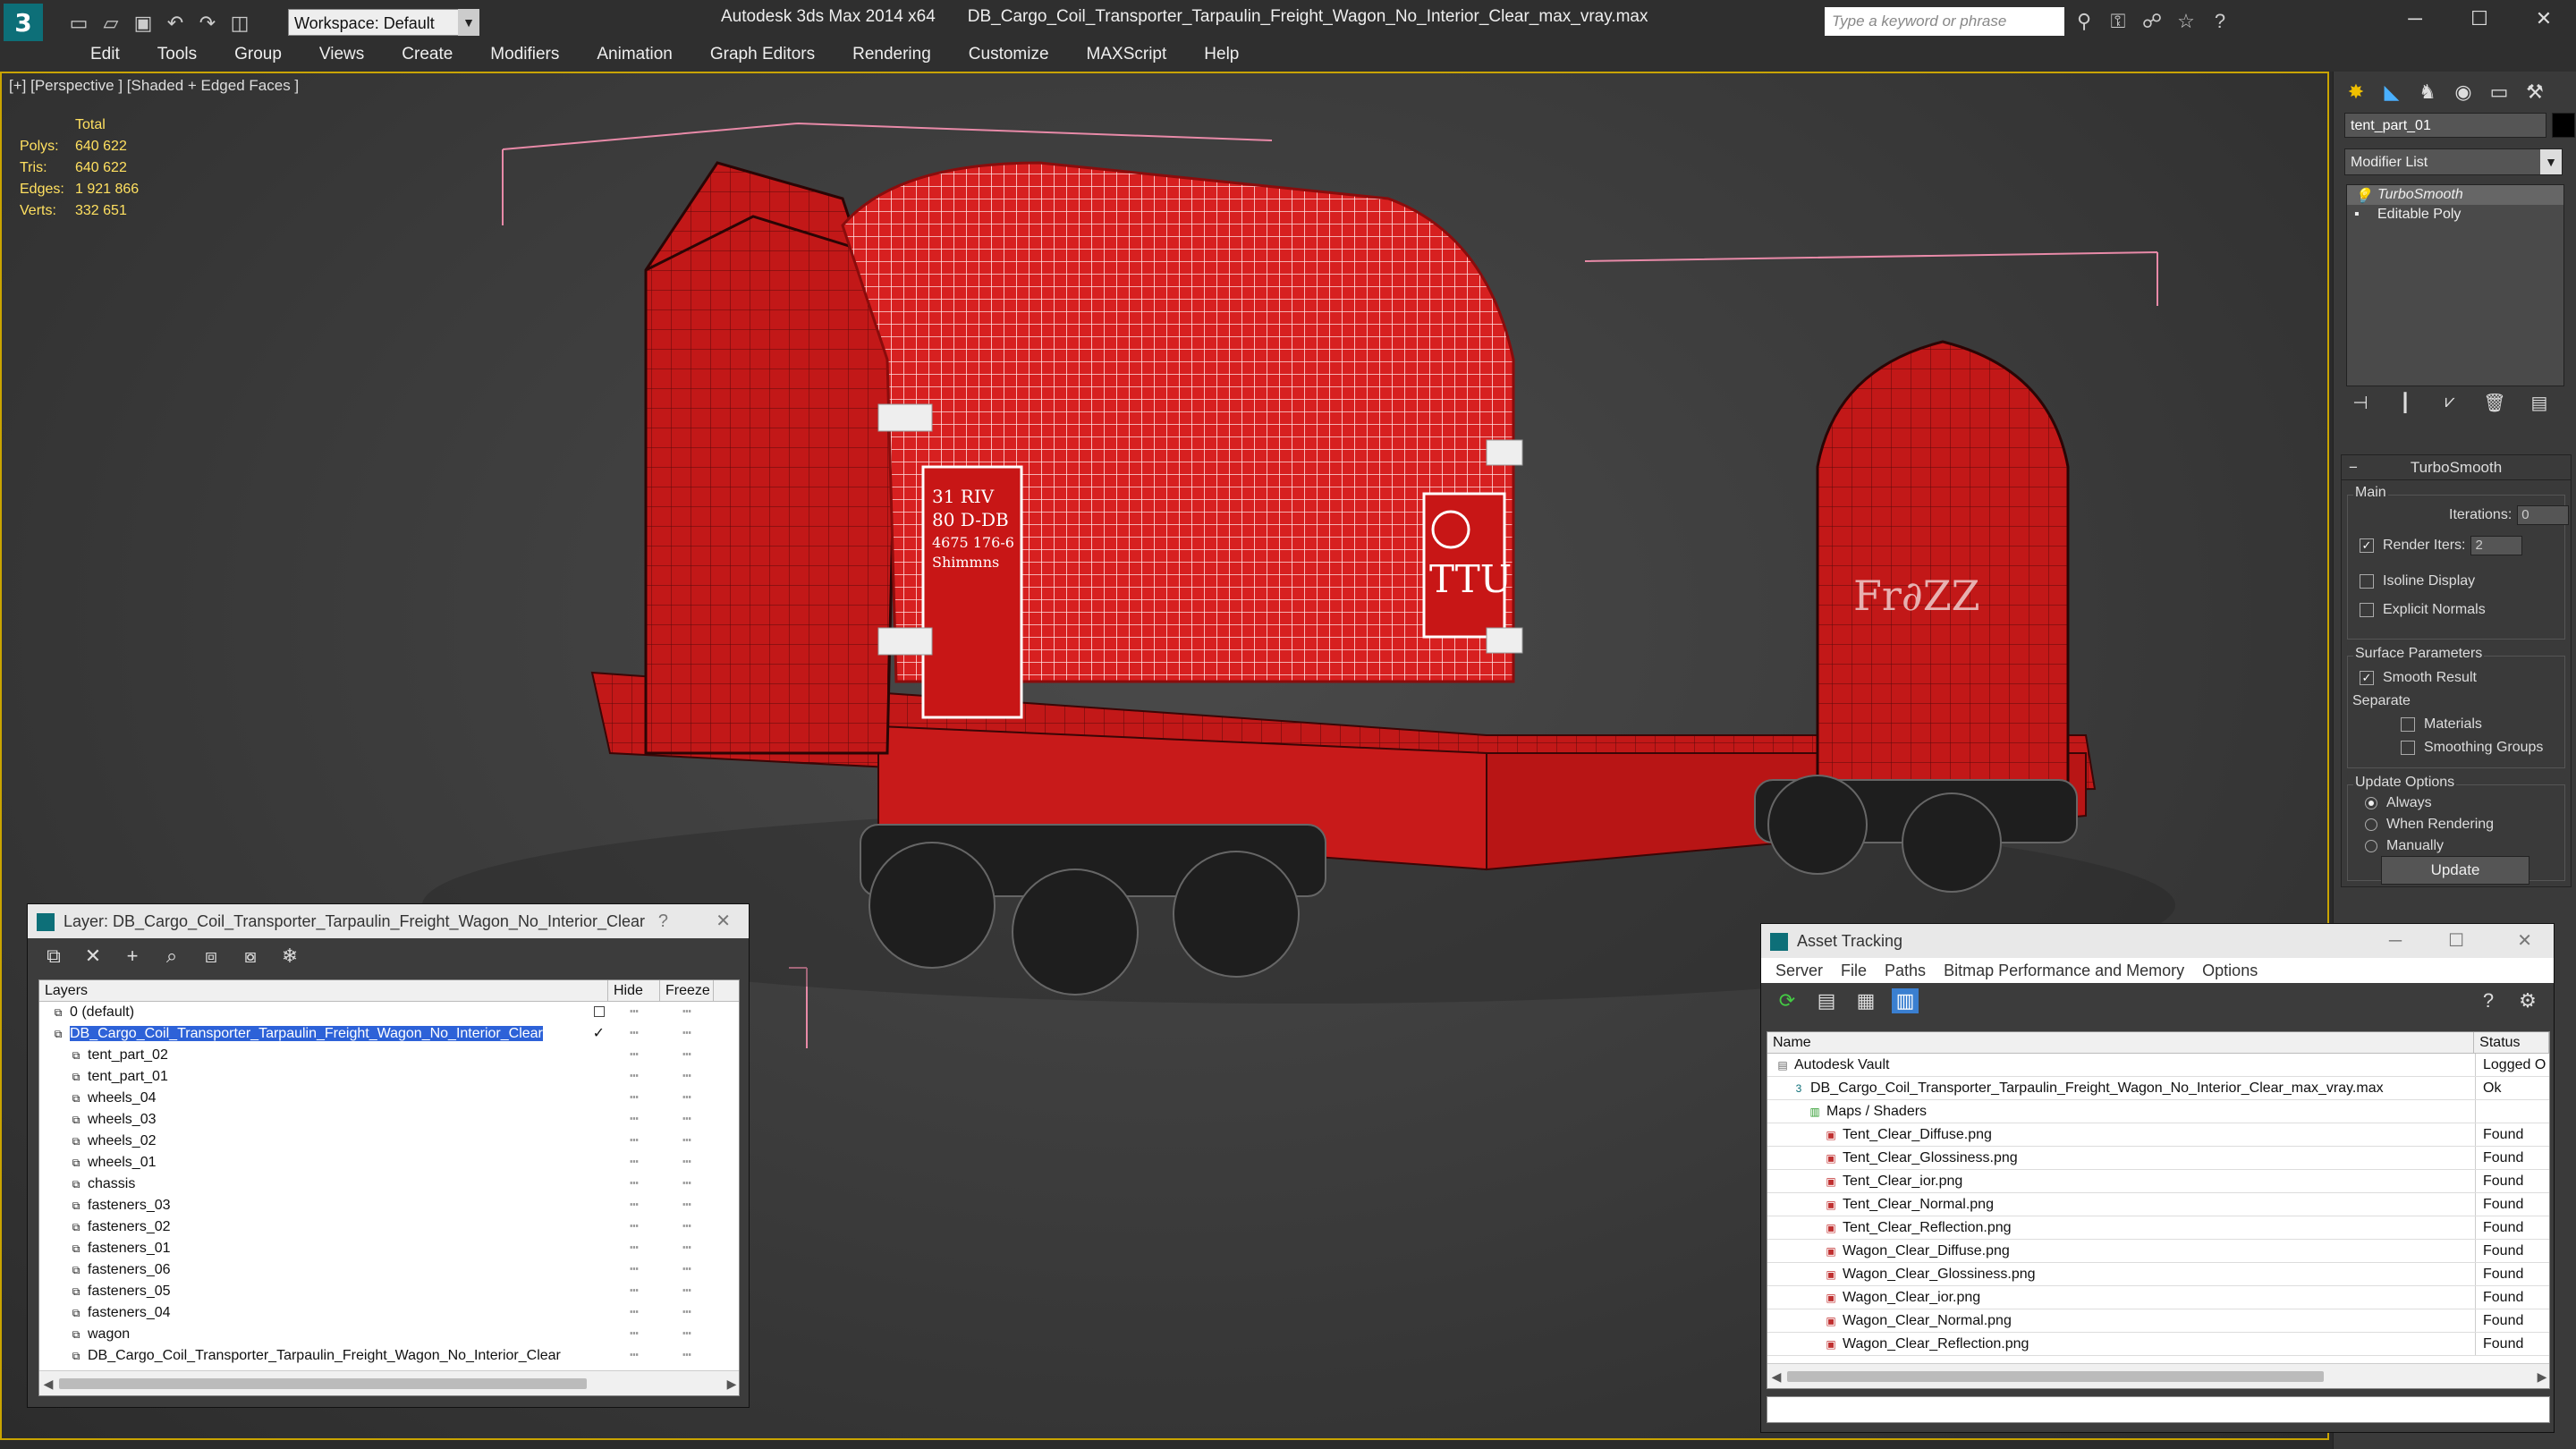 This screenshot has height=1449, width=2576. I want to click on current-layer-check-icon: ✓, so click(599, 1034).